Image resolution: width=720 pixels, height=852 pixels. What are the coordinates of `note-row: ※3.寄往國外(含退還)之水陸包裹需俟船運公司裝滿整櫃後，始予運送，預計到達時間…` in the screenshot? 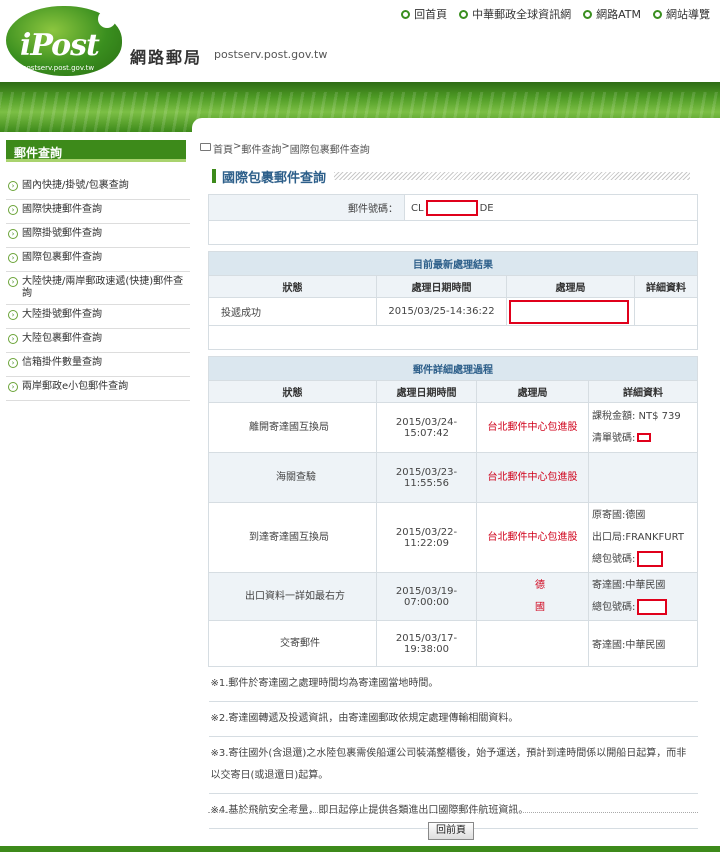 It's located at (453, 765).